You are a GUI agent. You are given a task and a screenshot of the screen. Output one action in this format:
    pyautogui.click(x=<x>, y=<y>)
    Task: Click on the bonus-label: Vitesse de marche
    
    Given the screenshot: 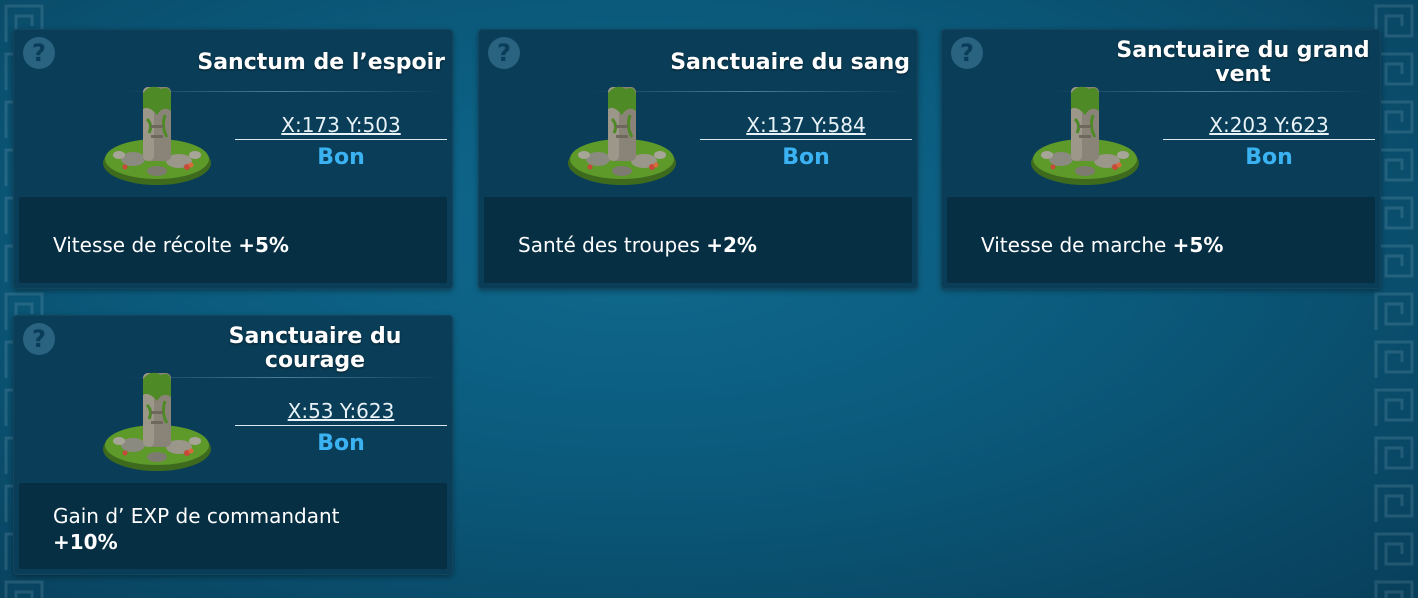 What is the action you would take?
    pyautogui.click(x=1074, y=245)
    